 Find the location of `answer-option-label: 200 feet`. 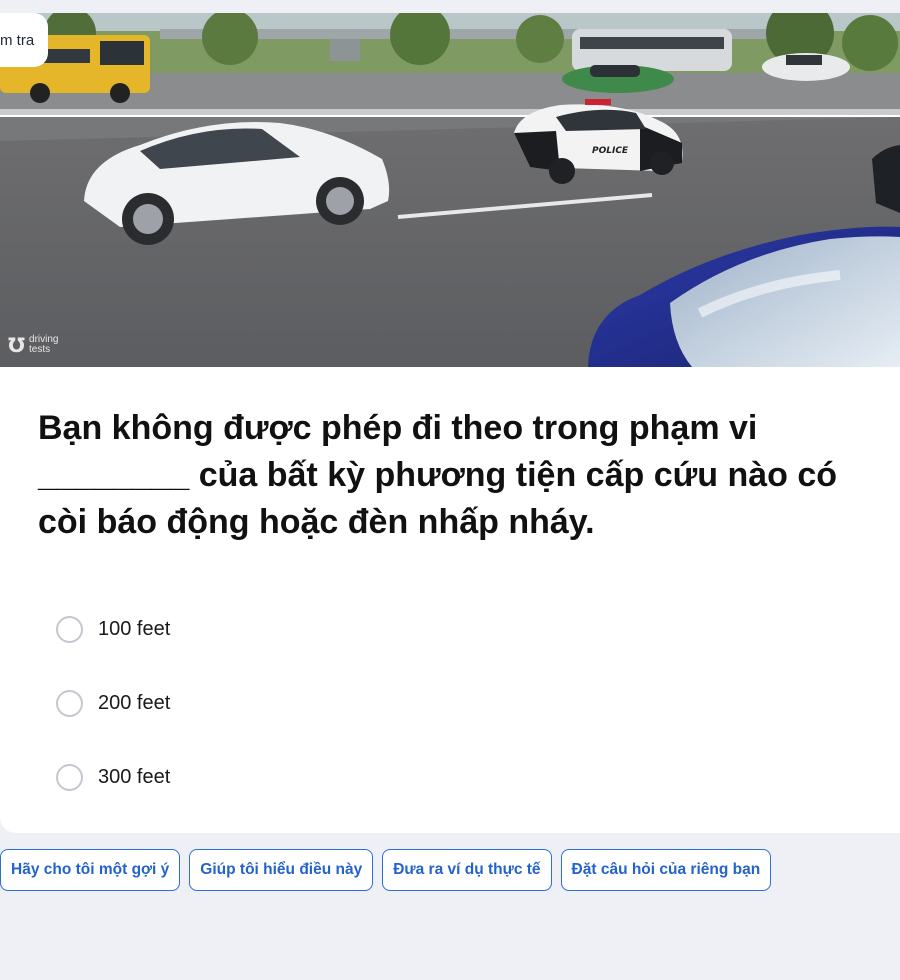

answer-option-label: 200 feet is located at coordinates (134, 702).